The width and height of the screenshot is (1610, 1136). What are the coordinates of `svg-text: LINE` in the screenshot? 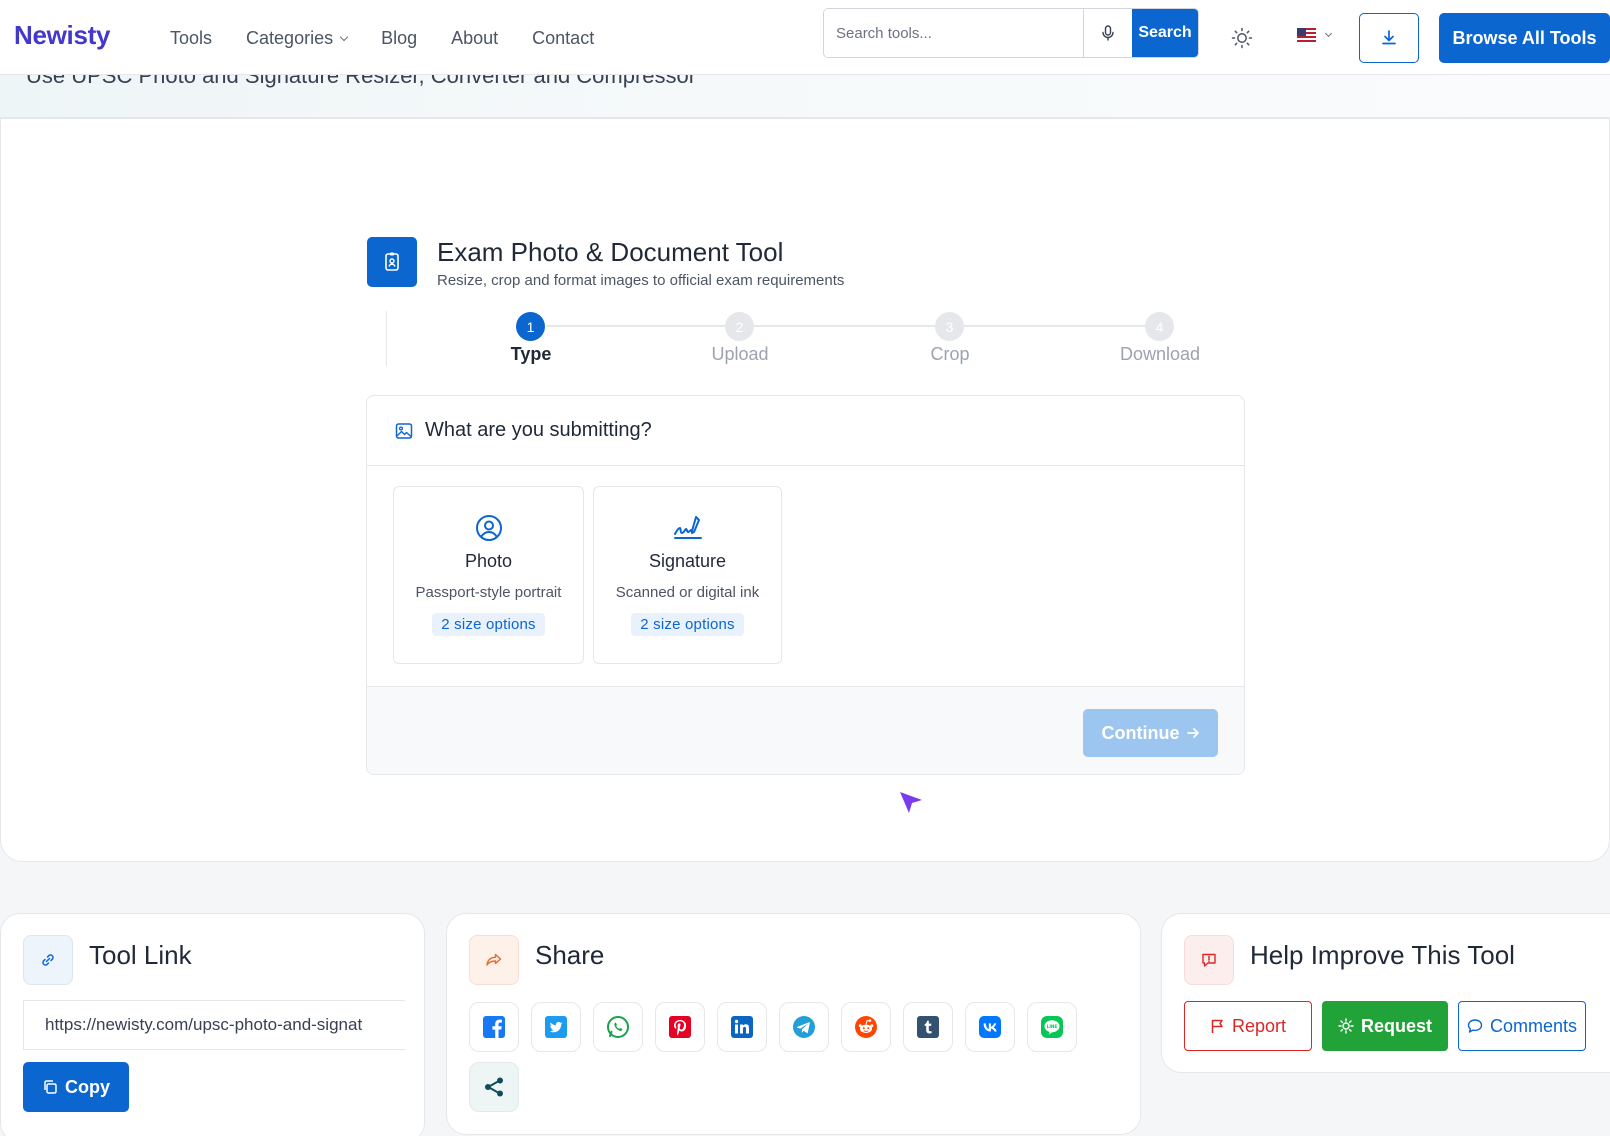 It's located at (1052, 1026).